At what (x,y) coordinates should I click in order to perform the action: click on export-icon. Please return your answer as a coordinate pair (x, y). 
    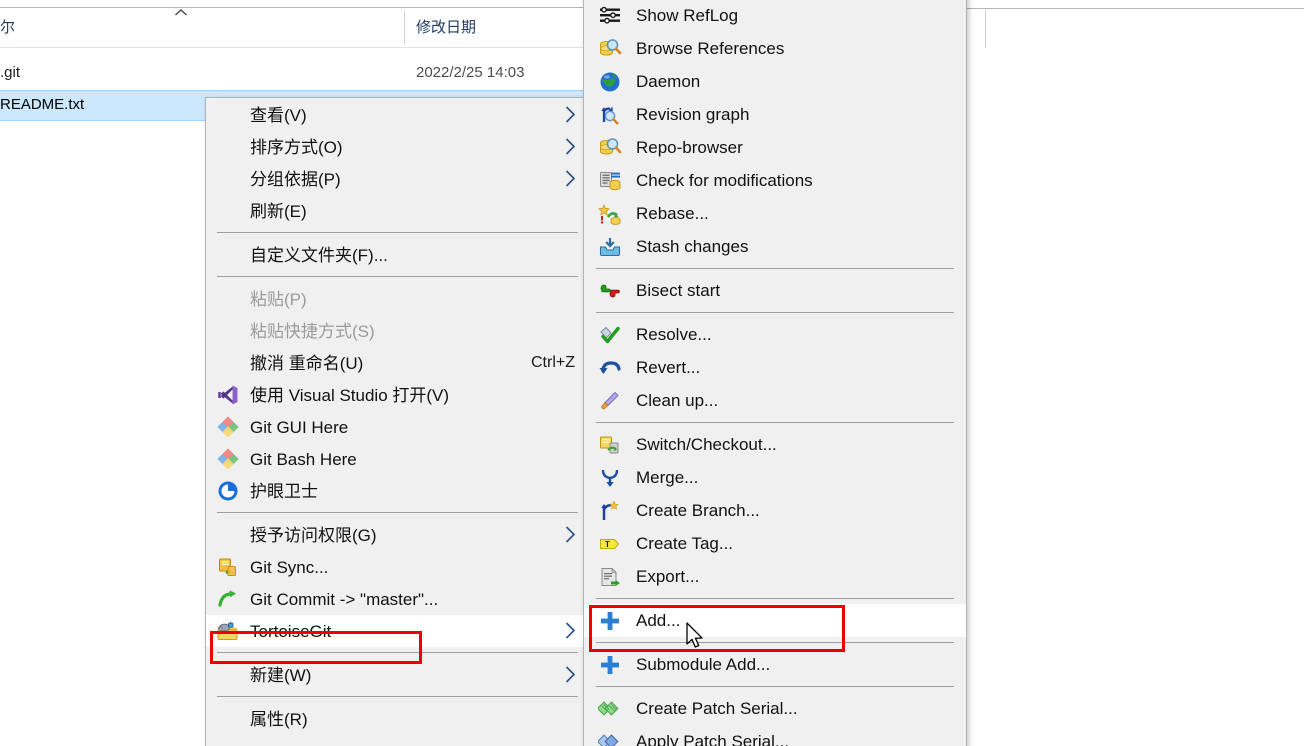
    Looking at the image, I should click on (610, 577).